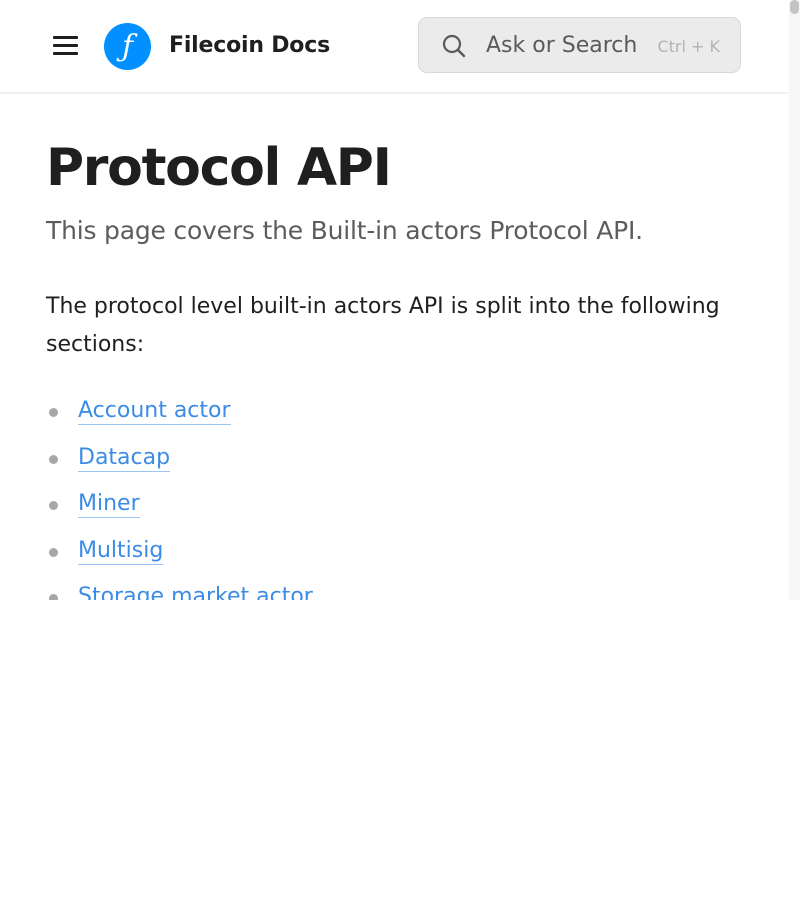 The width and height of the screenshot is (800, 900). What do you see at coordinates (219, 168) in the screenshot?
I see `page-title: Protocol API` at bounding box center [219, 168].